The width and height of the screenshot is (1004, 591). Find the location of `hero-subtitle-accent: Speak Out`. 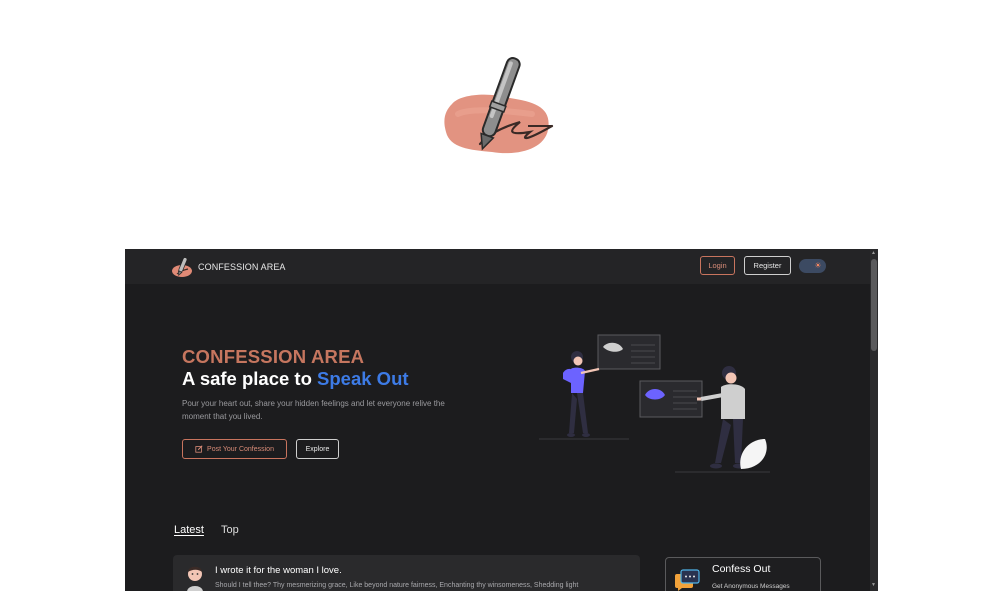

hero-subtitle-accent: Speak Out is located at coordinates (363, 378).